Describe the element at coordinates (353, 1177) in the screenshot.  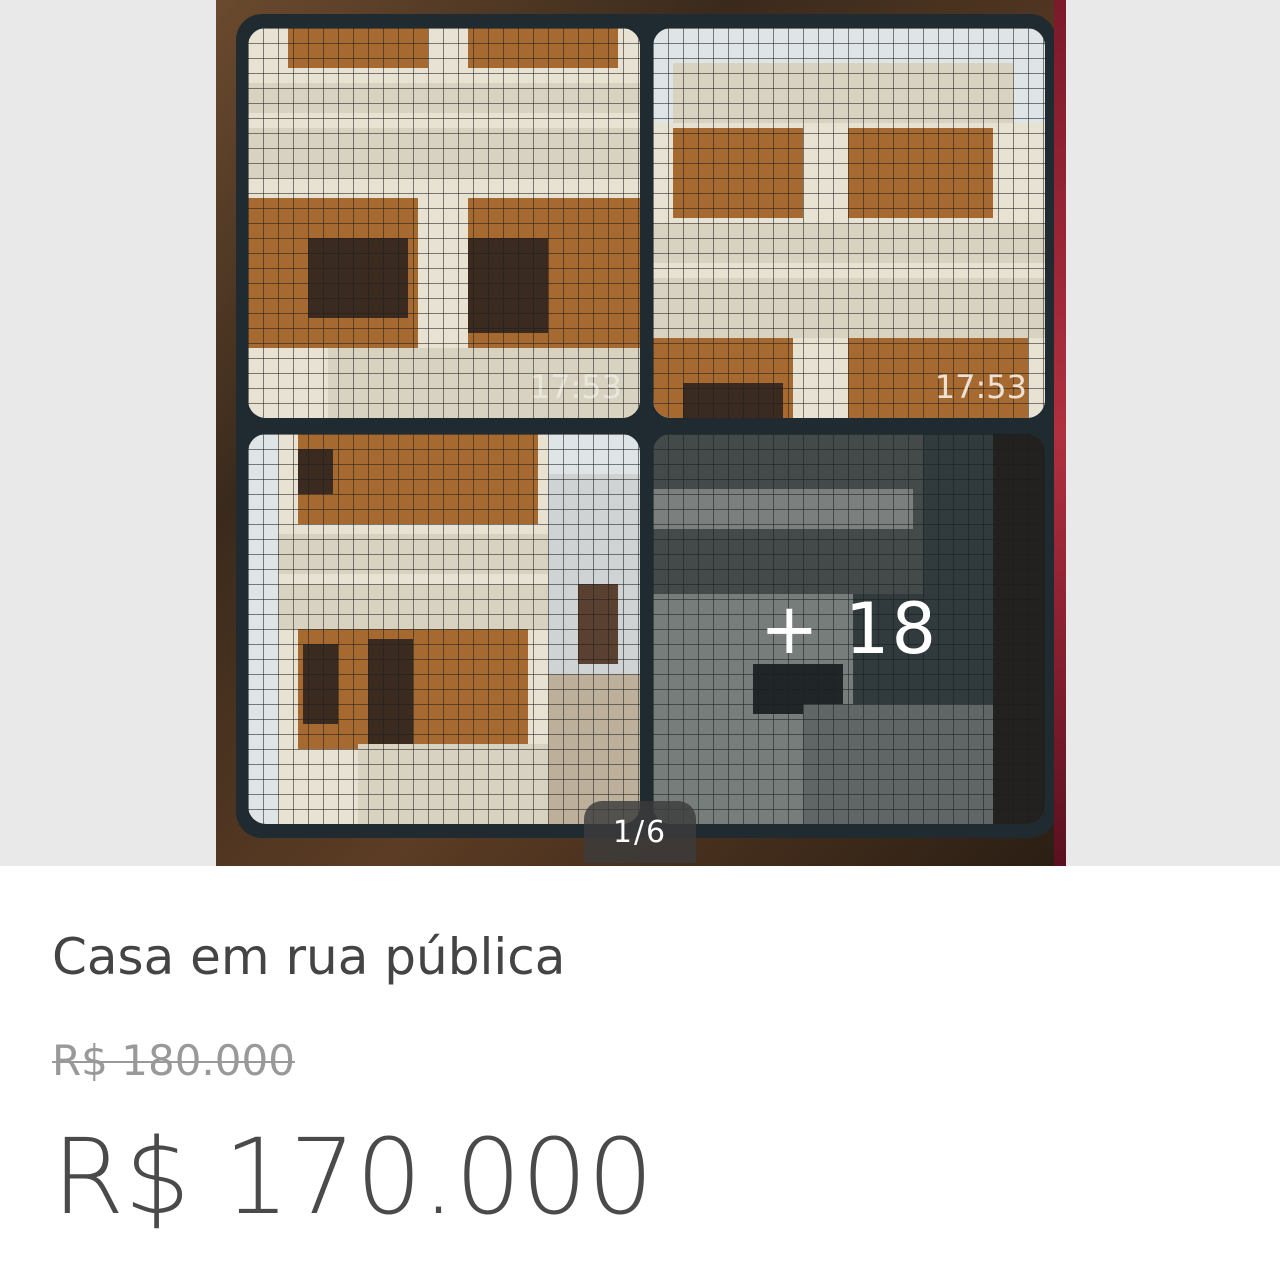
I see `current-price: R$ 170.000` at that location.